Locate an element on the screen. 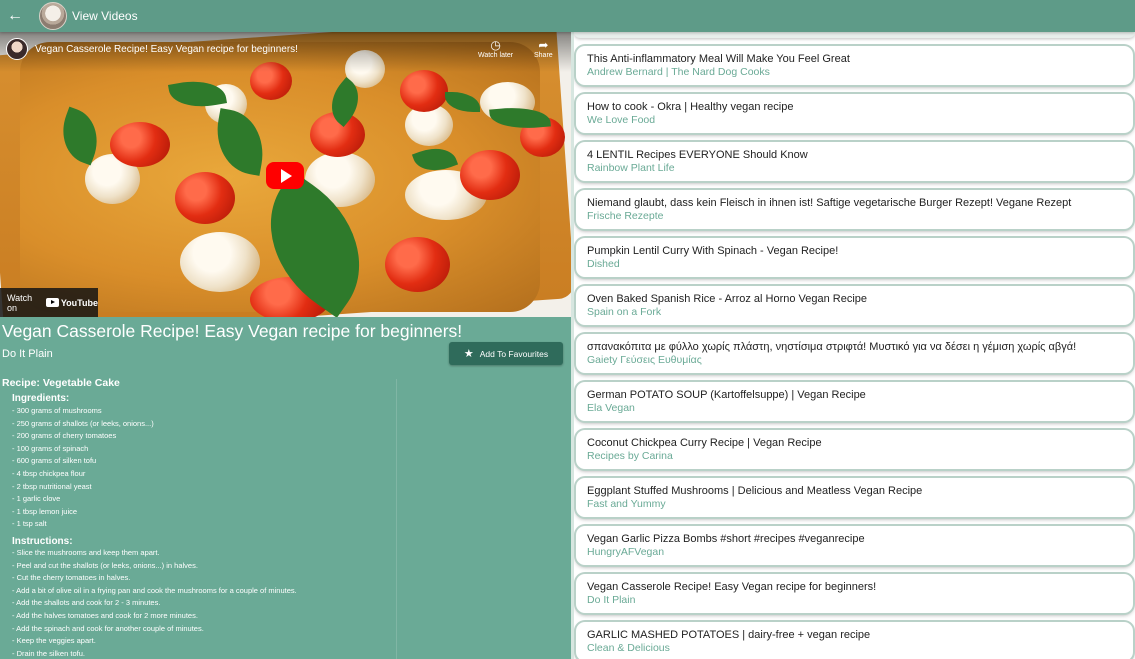 This screenshot has height=659, width=1135. instruction-item: - Keep the veggies apart. is located at coordinates (54, 641).